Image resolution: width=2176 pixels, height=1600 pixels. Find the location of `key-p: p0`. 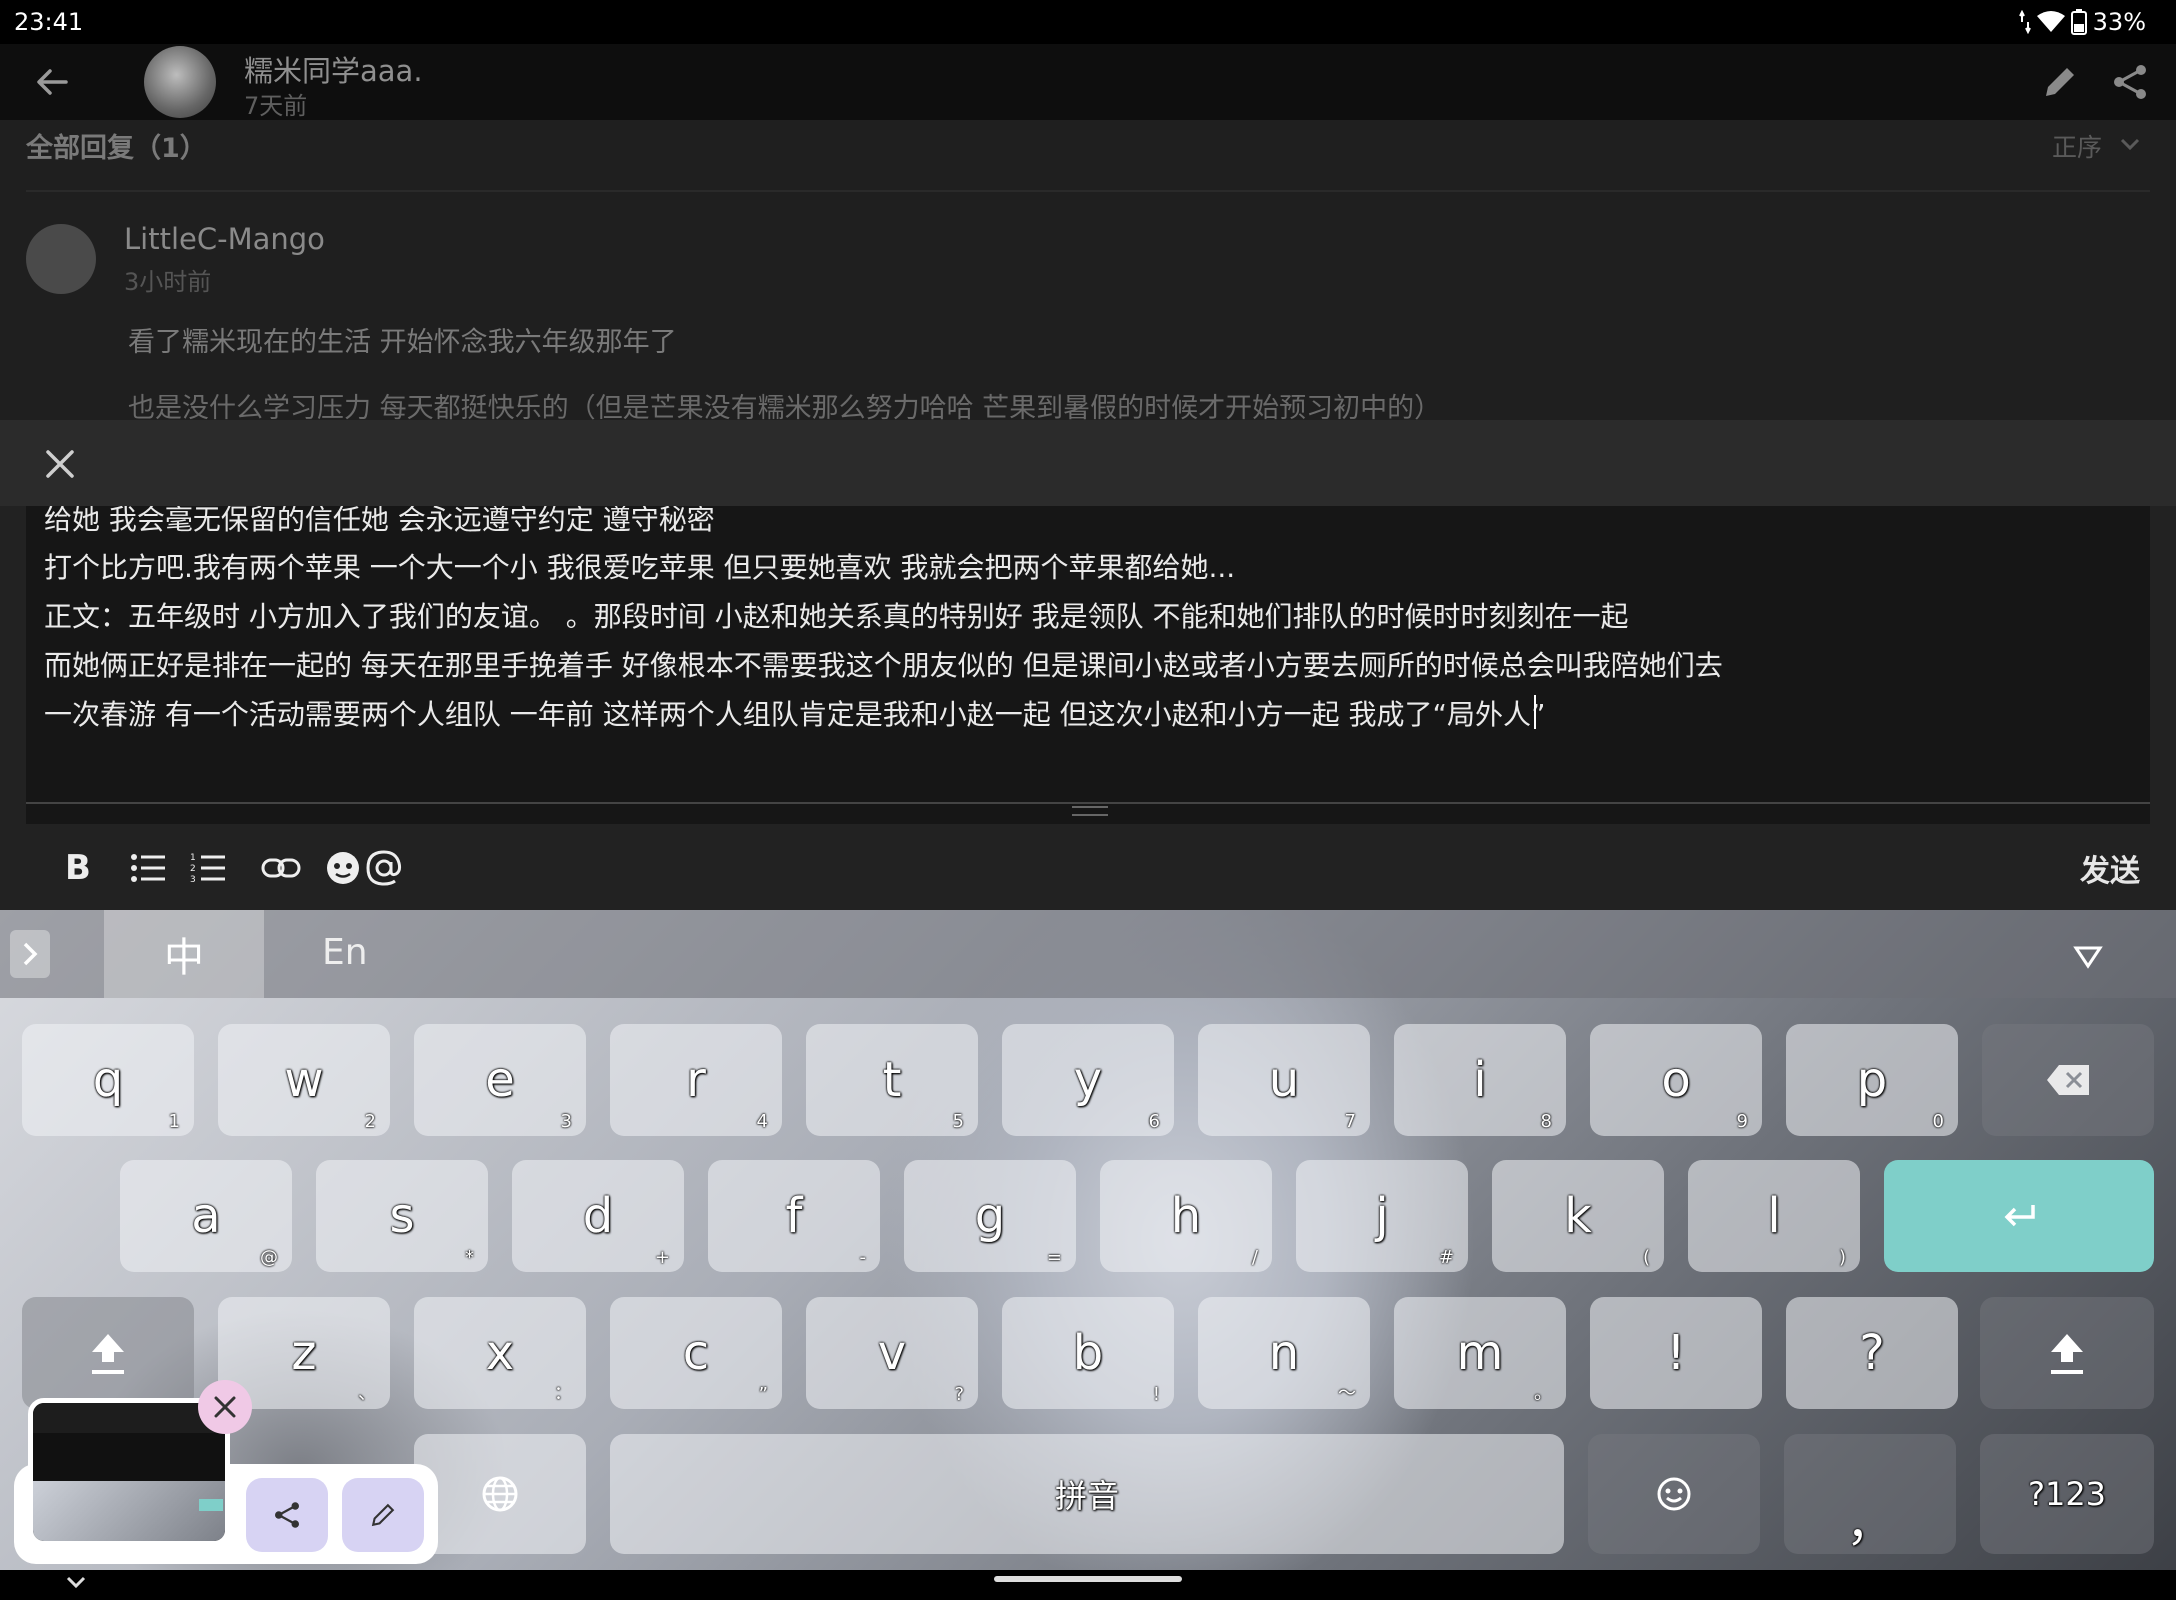

key-p: p0 is located at coordinates (1872, 1080).